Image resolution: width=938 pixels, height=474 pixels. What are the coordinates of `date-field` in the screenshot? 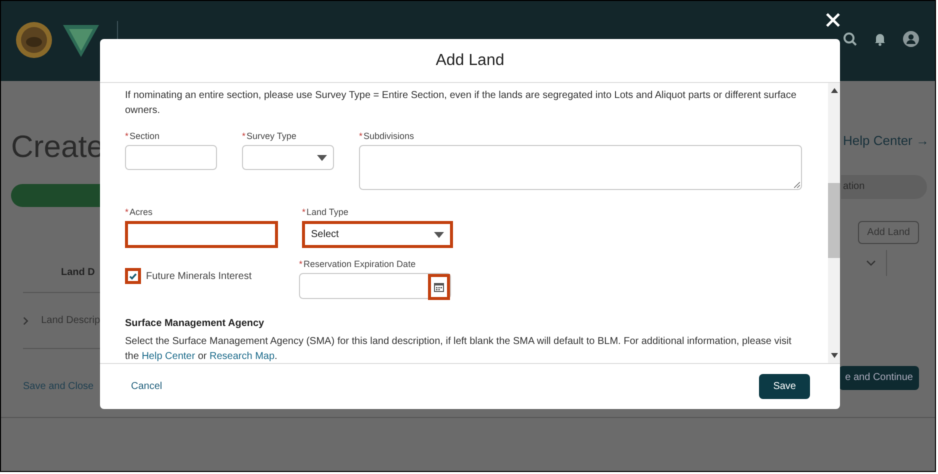 It's located at (375, 286).